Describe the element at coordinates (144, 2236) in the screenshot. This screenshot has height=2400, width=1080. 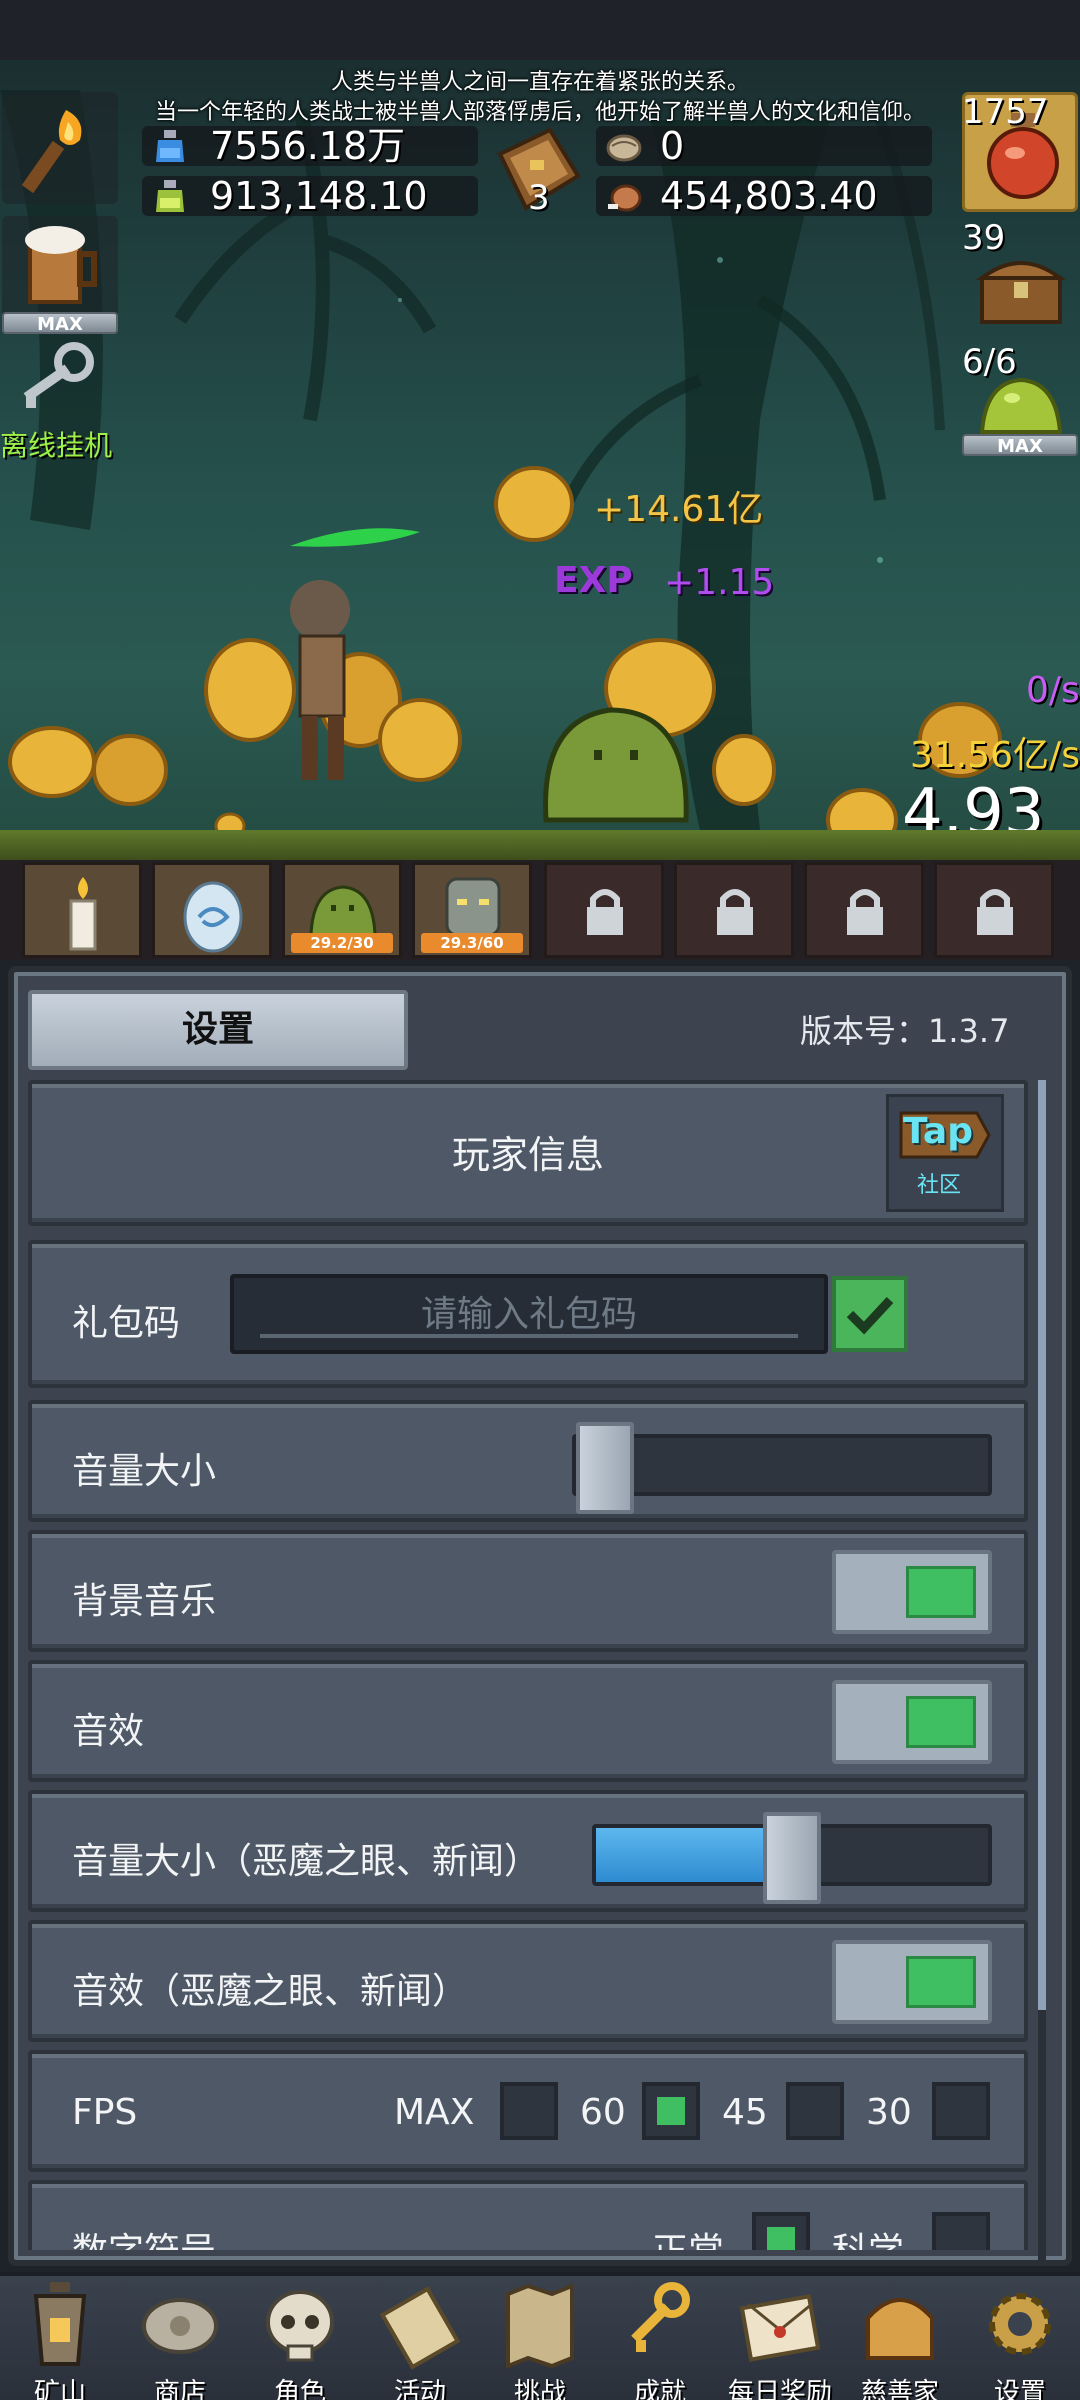
I see `number-format-label: 数字符号` at that location.